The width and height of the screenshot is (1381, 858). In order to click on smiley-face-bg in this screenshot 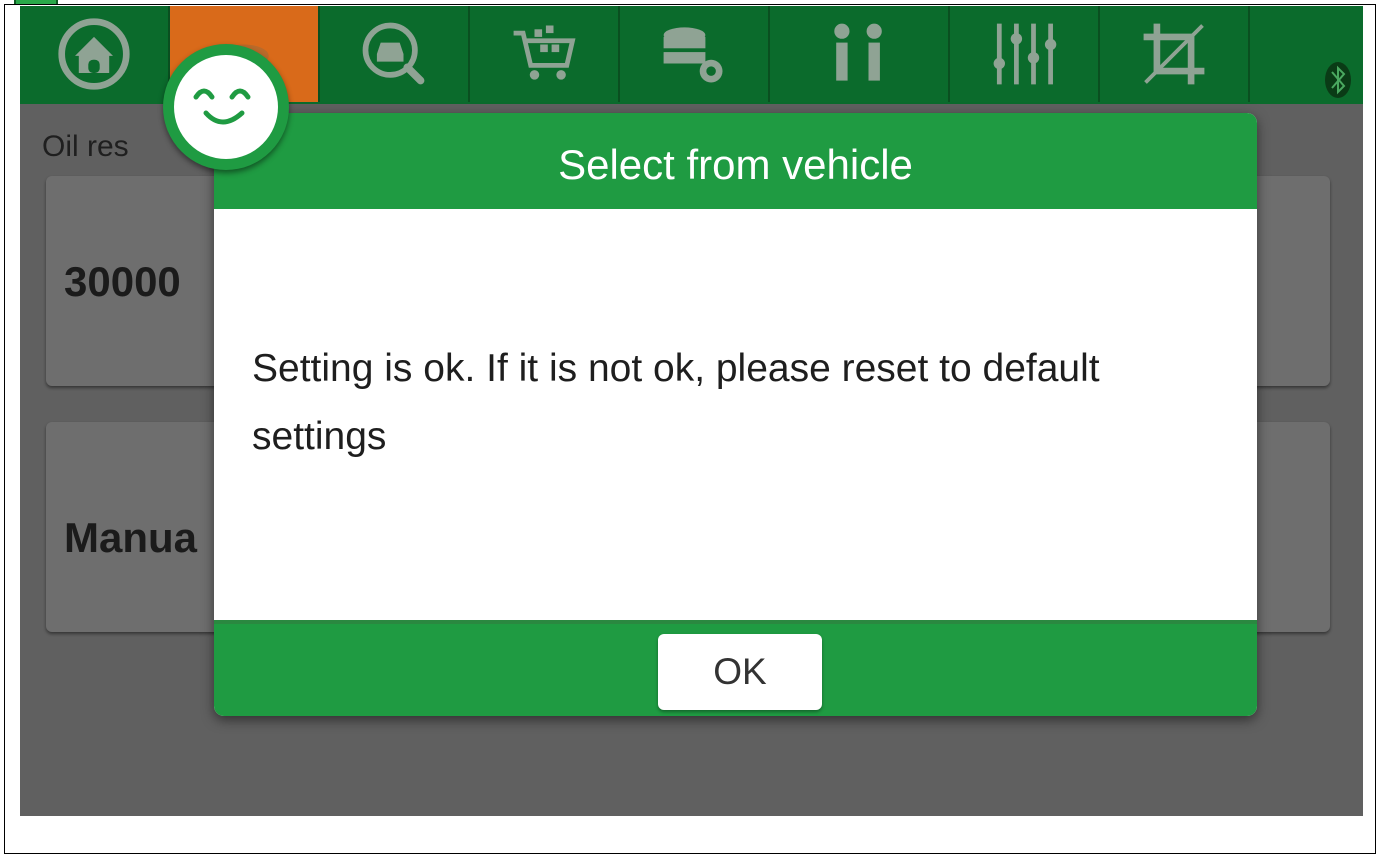, I will do `click(226, 107)`.